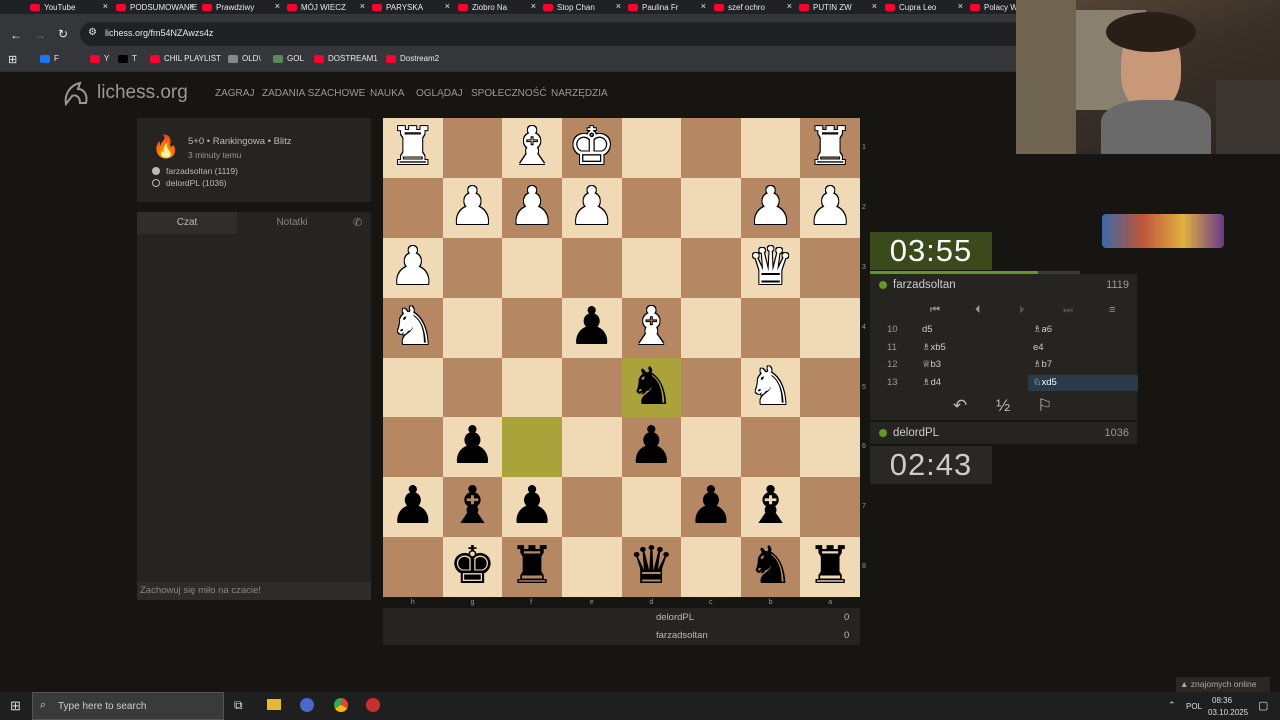  What do you see at coordinates (187, 223) in the screenshot?
I see `tab-chat: Czat` at bounding box center [187, 223].